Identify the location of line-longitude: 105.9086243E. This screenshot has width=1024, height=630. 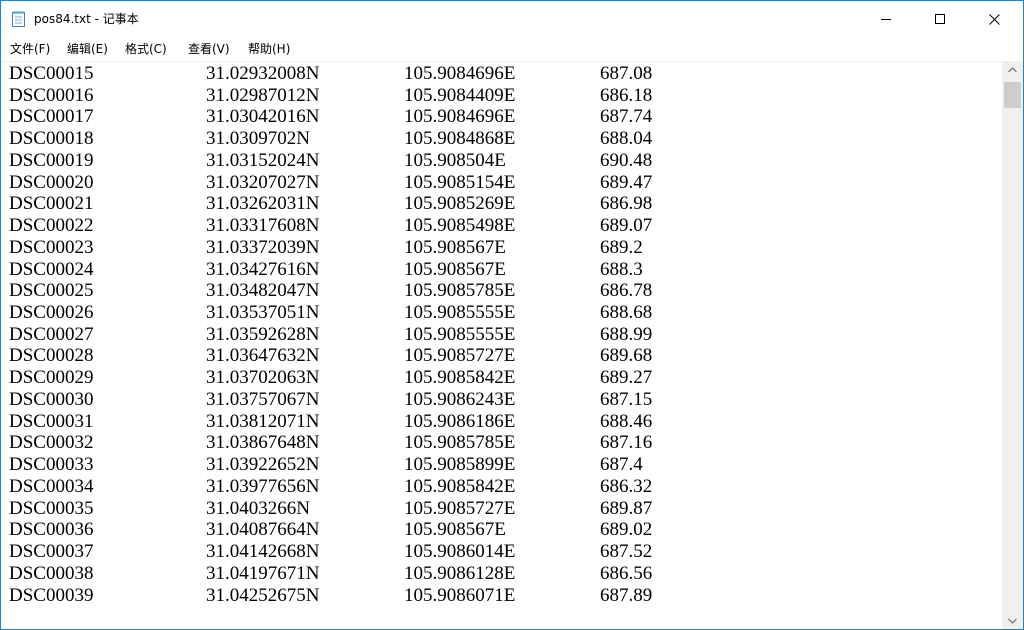
(460, 399).